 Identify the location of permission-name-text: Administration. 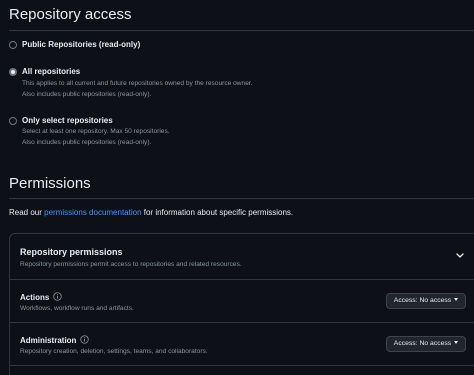
(48, 340).